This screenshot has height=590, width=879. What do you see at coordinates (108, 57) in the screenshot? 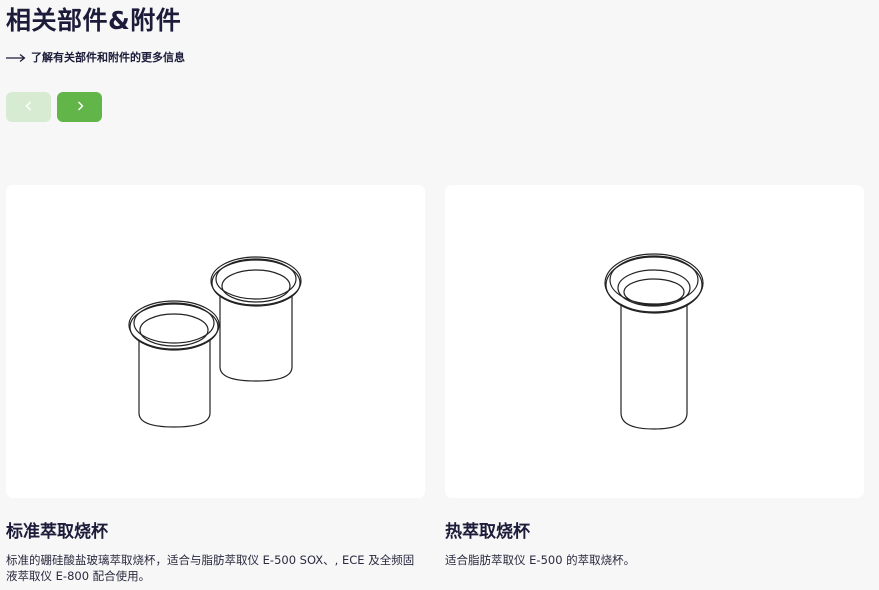
I see `more-info-link-label: 了解有关部件和附件的更多信息` at bounding box center [108, 57].